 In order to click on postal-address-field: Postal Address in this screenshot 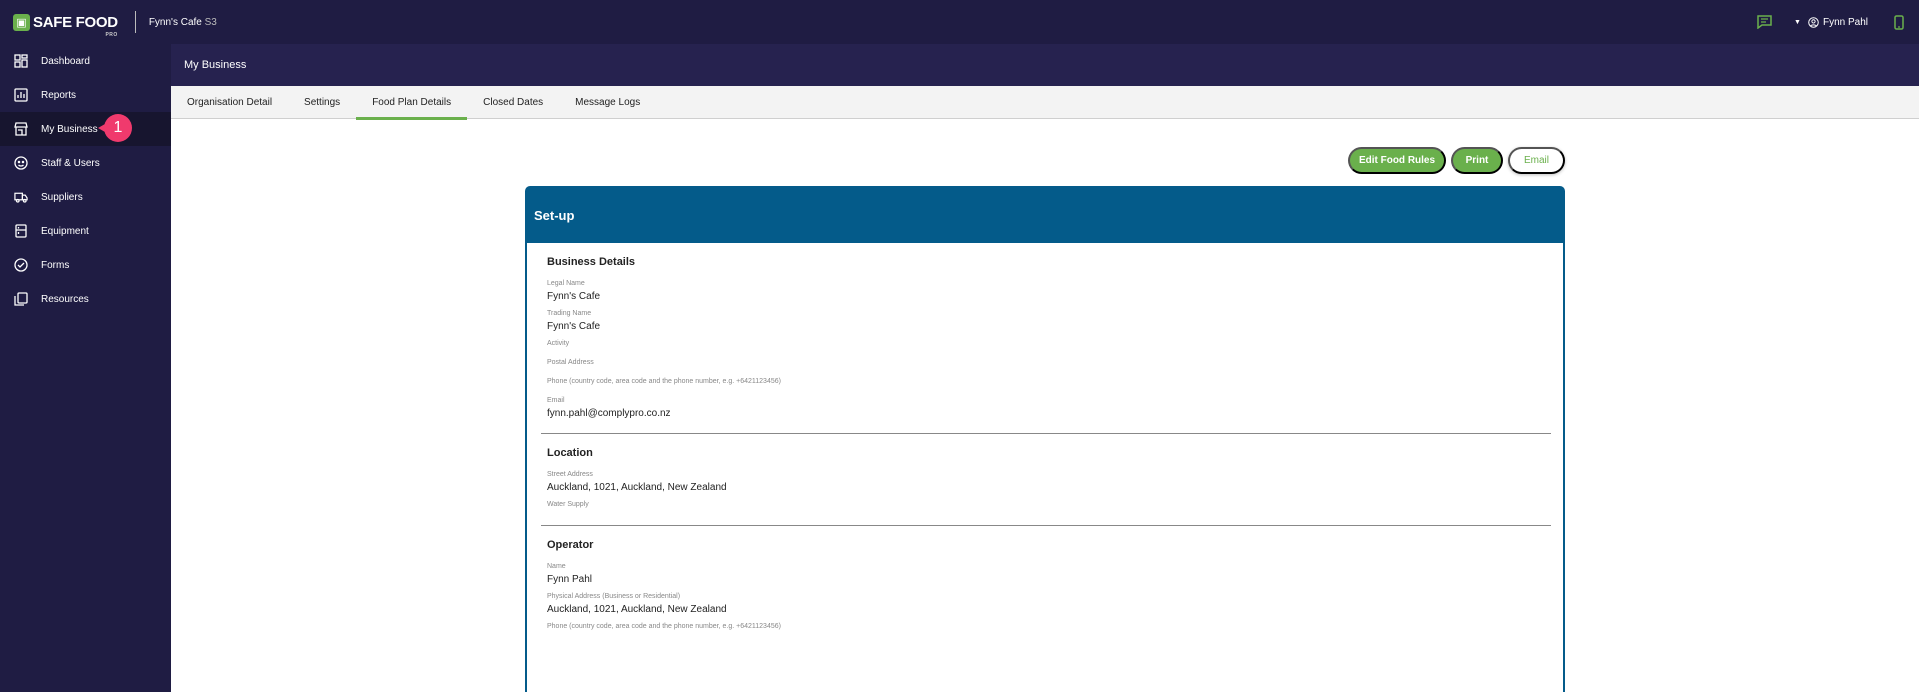, I will do `click(570, 362)`.